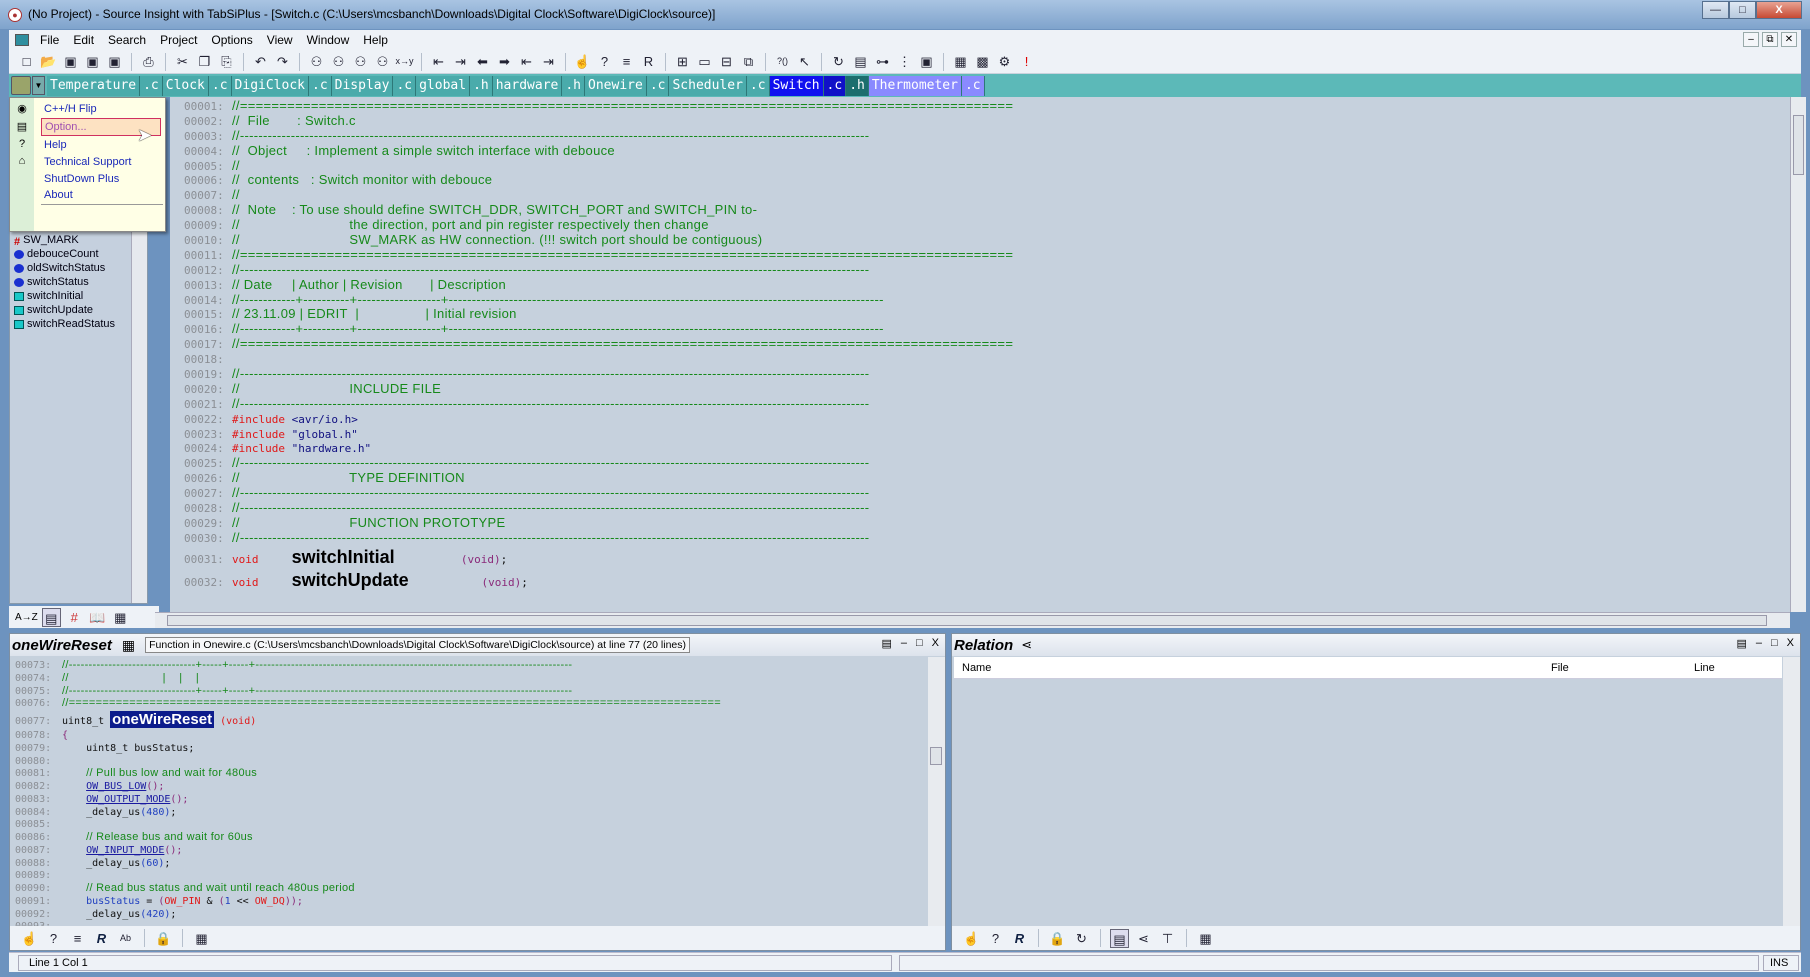 The image size is (1810, 977). What do you see at coordinates (526, 61) in the screenshot?
I see `outdent-icon: ⇤` at bounding box center [526, 61].